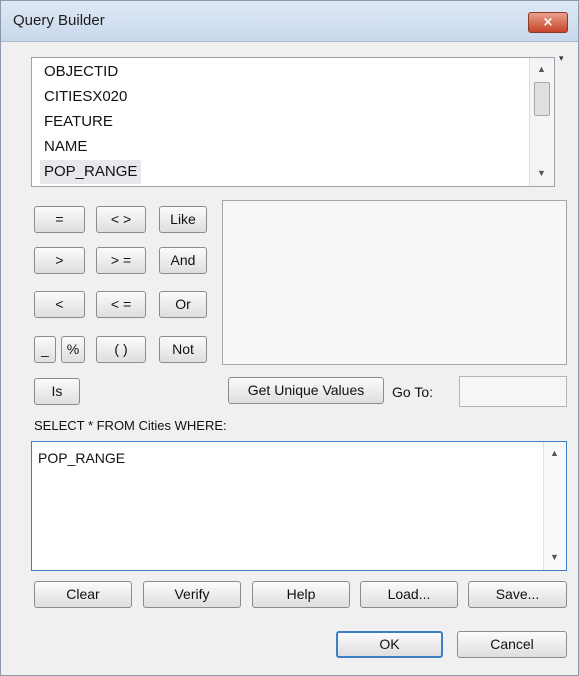  What do you see at coordinates (394, 282) in the screenshot?
I see `unique-values-list` at bounding box center [394, 282].